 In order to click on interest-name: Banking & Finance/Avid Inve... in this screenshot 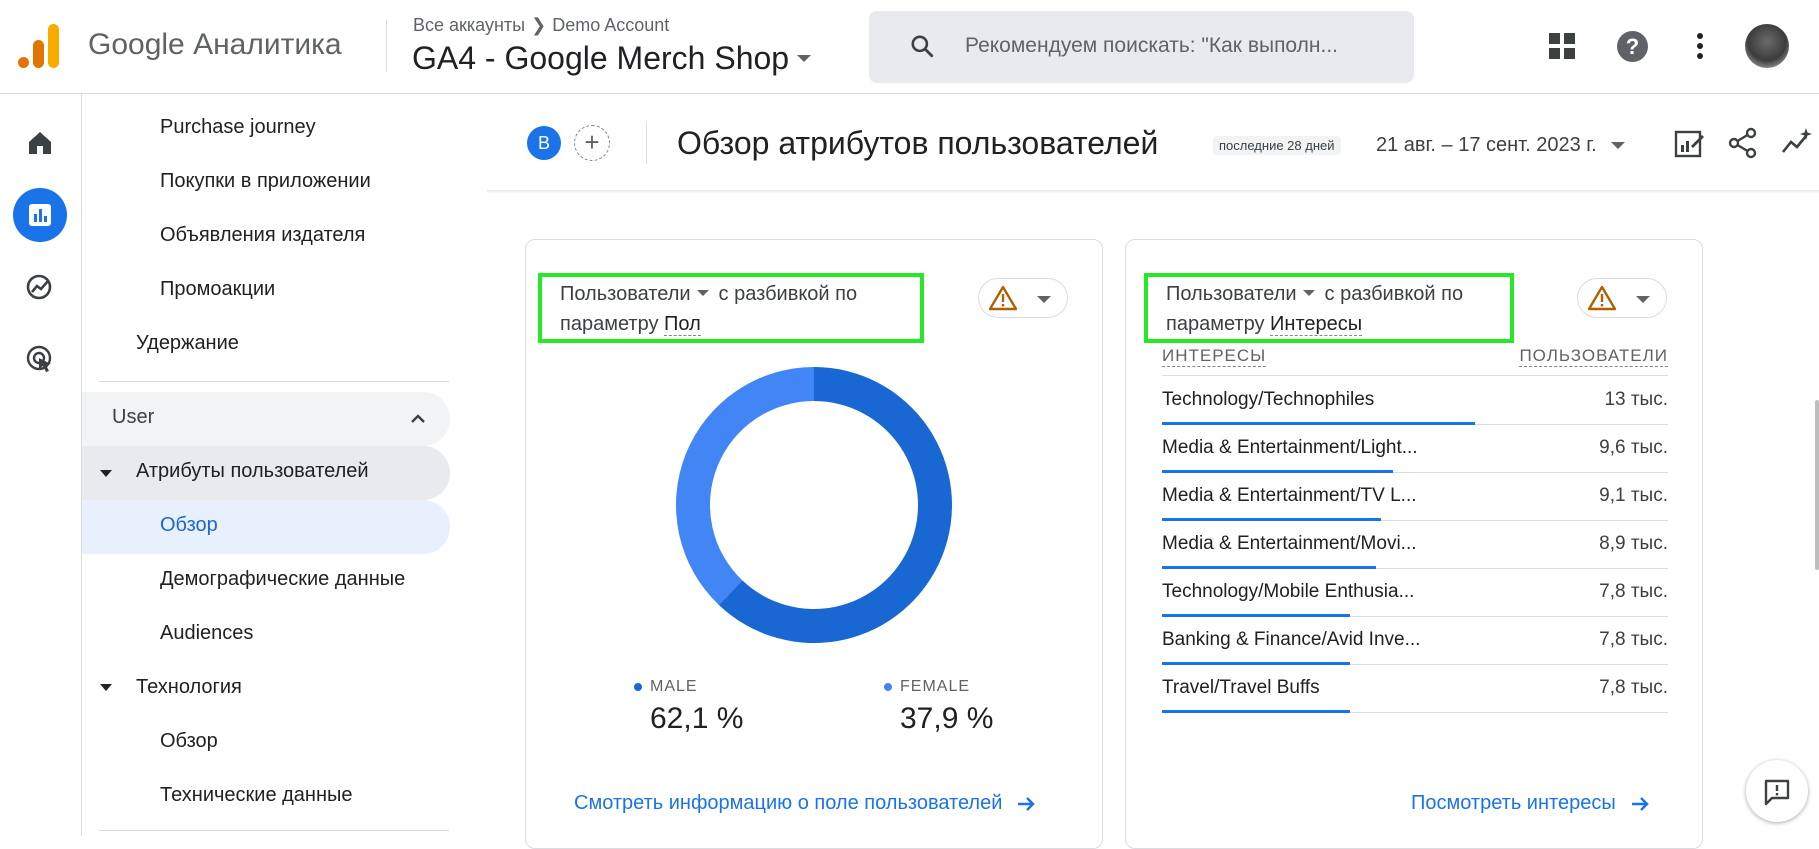, I will do `click(1291, 639)`.